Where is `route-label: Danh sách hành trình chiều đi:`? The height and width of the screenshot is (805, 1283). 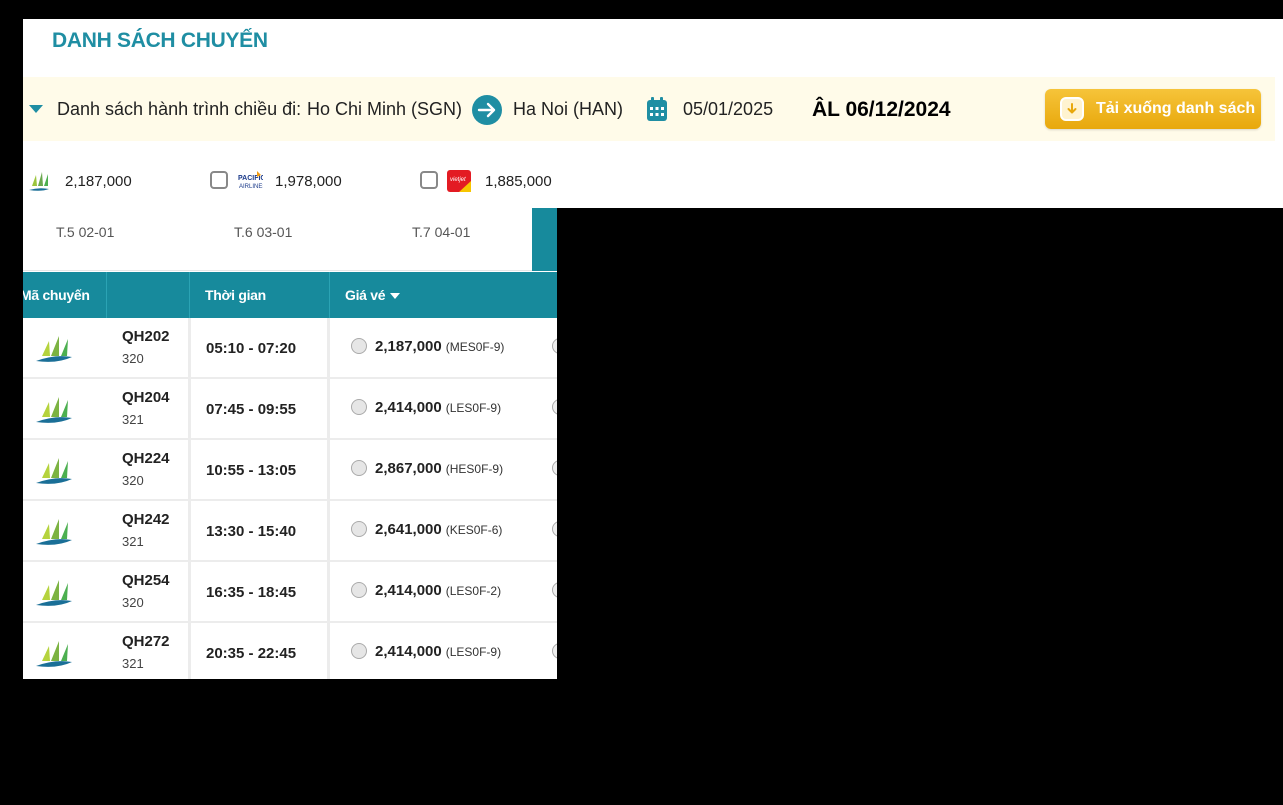 route-label: Danh sách hành trình chiều đi: is located at coordinates (179, 109).